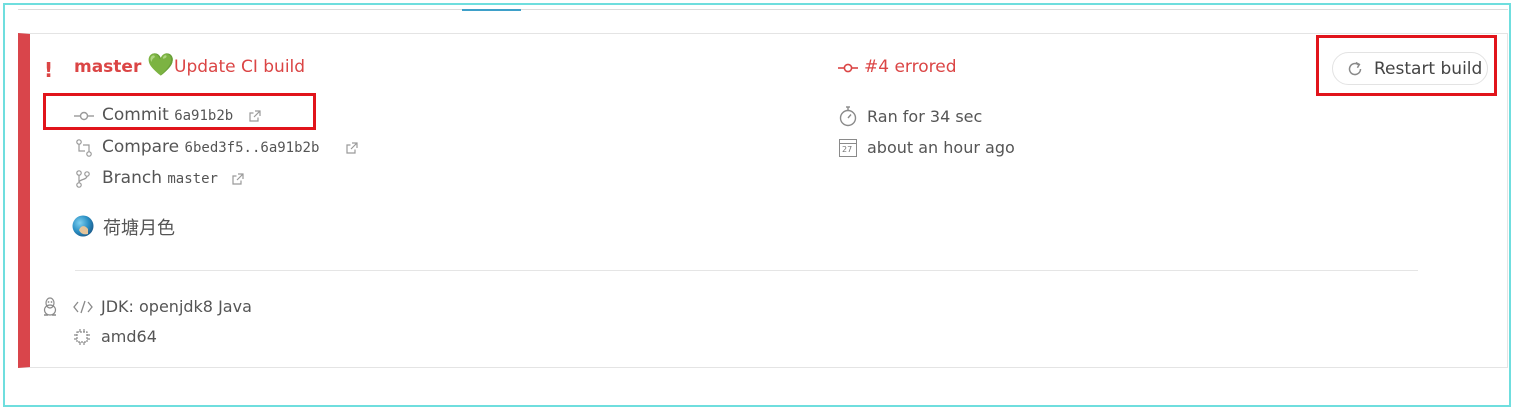 The image size is (1516, 413). Describe the element at coordinates (83, 226) in the screenshot. I see `avatar` at that location.